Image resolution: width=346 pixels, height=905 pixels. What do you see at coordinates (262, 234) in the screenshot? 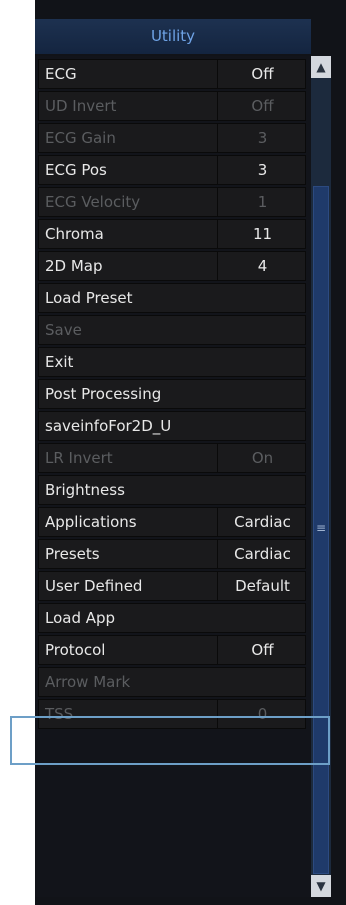
I see `menu-item-value: 11` at bounding box center [262, 234].